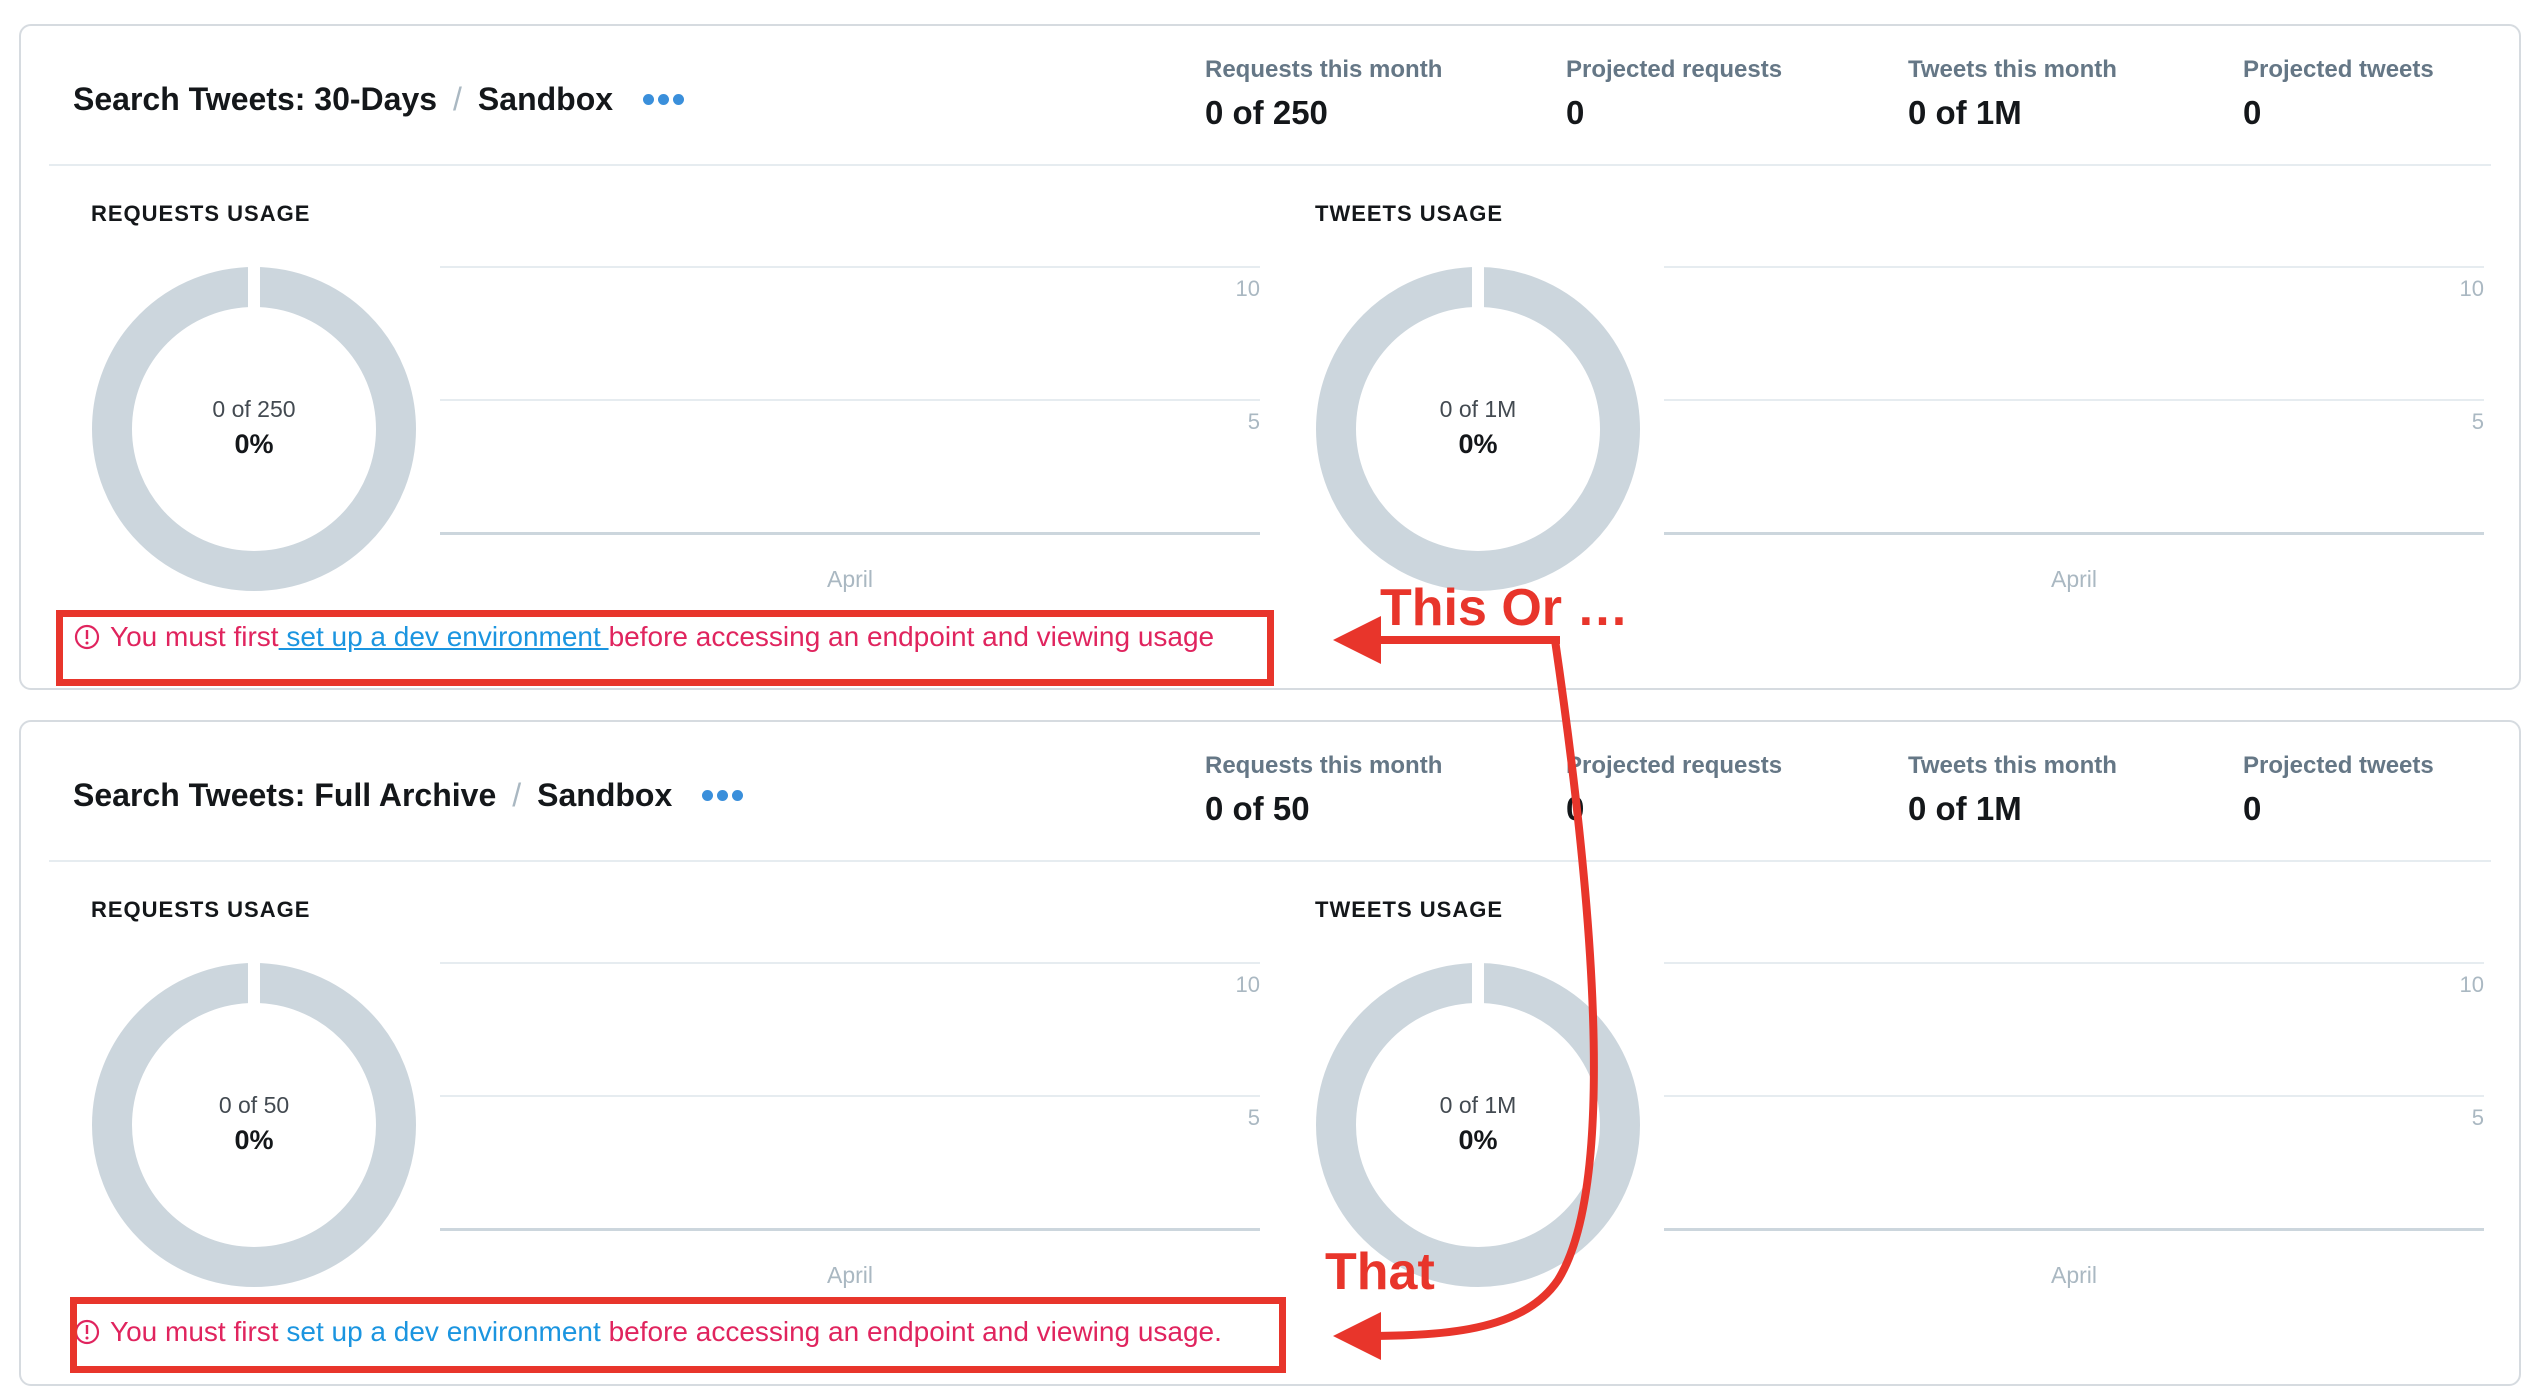 This screenshot has width=2542, height=1400. I want to click on annotation-arrow, so click(1465, 988).